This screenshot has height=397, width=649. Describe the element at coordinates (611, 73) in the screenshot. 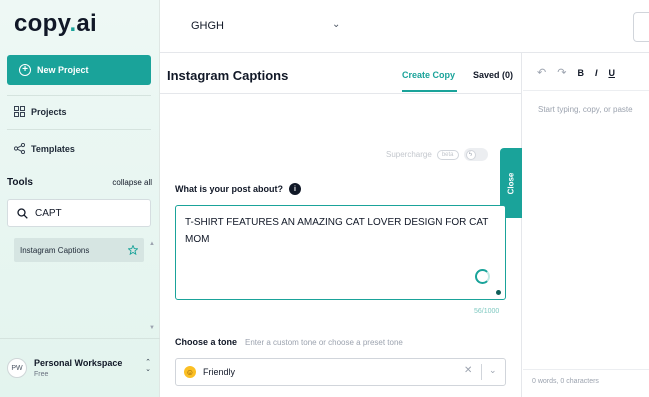

I see `underline-icon: U` at that location.